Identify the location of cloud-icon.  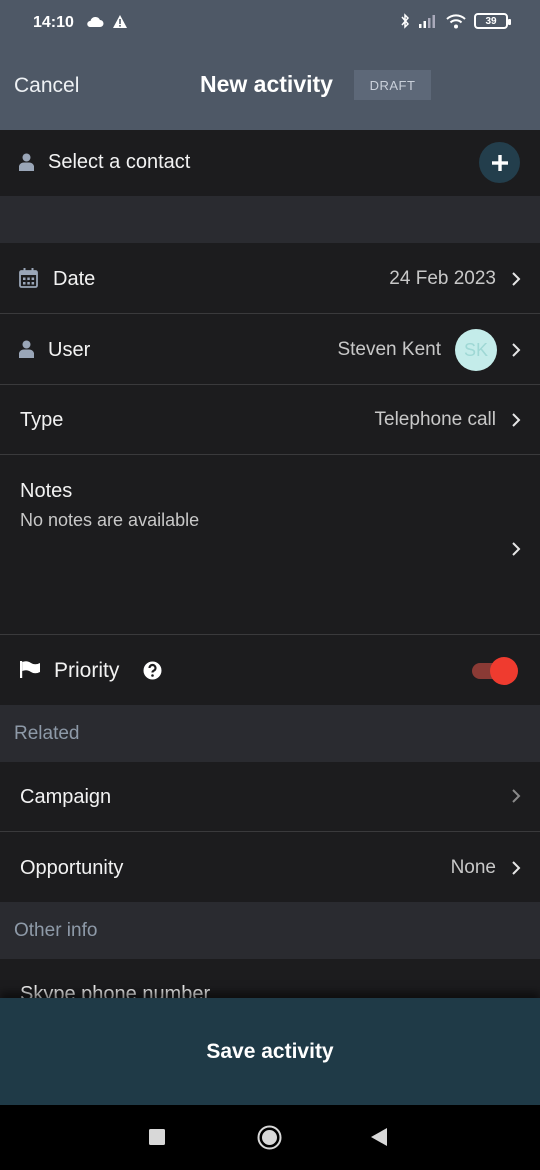
(95, 21).